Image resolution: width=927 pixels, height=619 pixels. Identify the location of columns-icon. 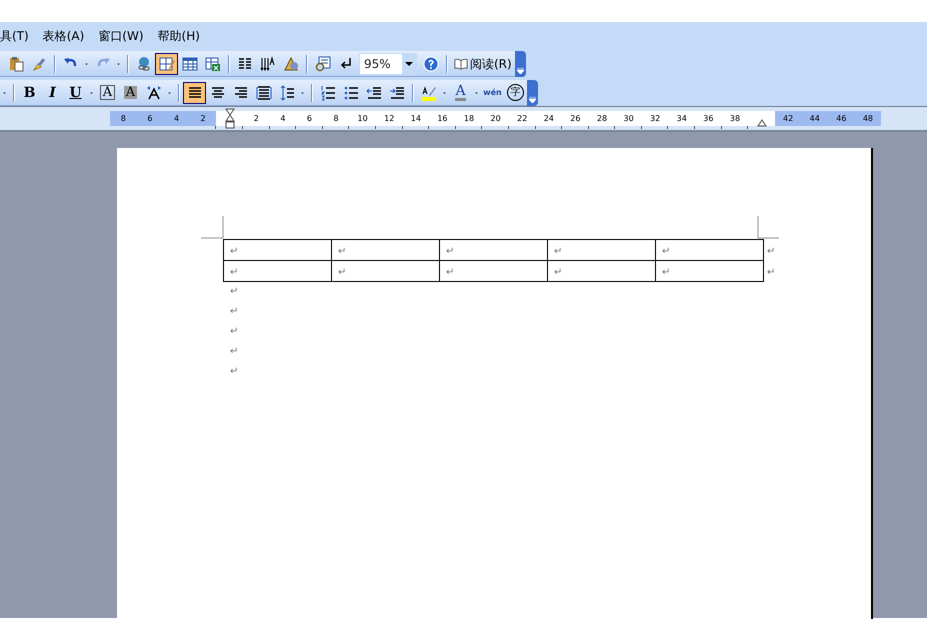
(244, 64).